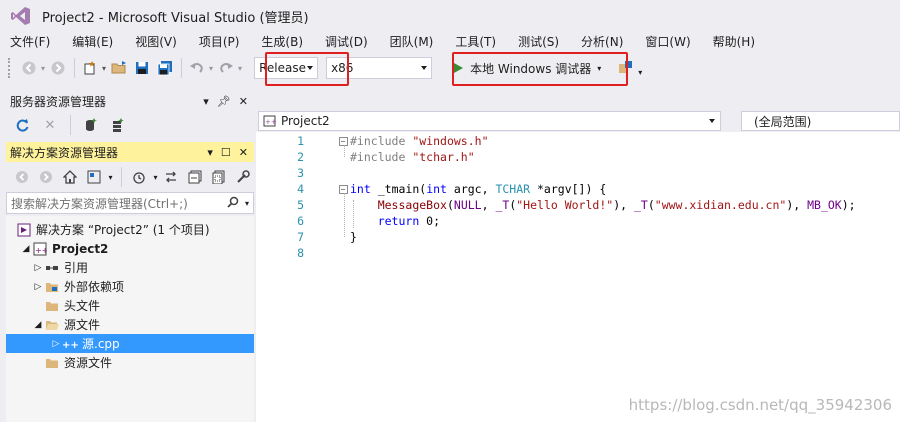 This screenshot has width=900, height=422. I want to click on sync-with-document-icon, so click(171, 177).